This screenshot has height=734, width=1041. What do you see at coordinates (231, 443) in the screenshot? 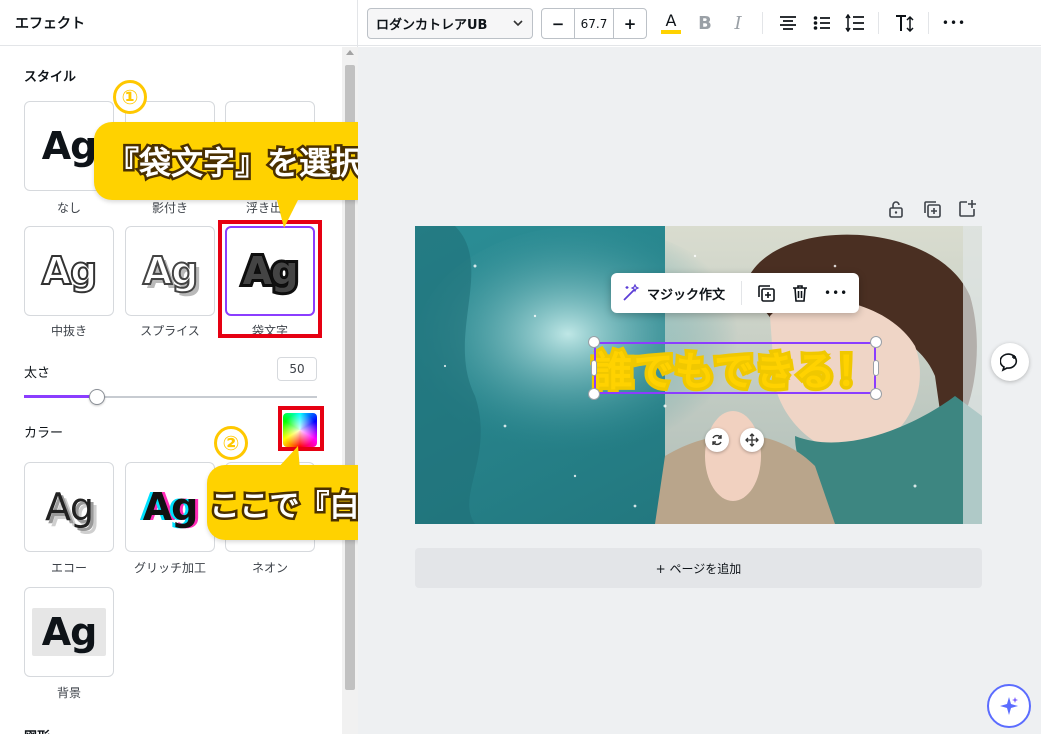
I see `step2-badge: ②` at bounding box center [231, 443].